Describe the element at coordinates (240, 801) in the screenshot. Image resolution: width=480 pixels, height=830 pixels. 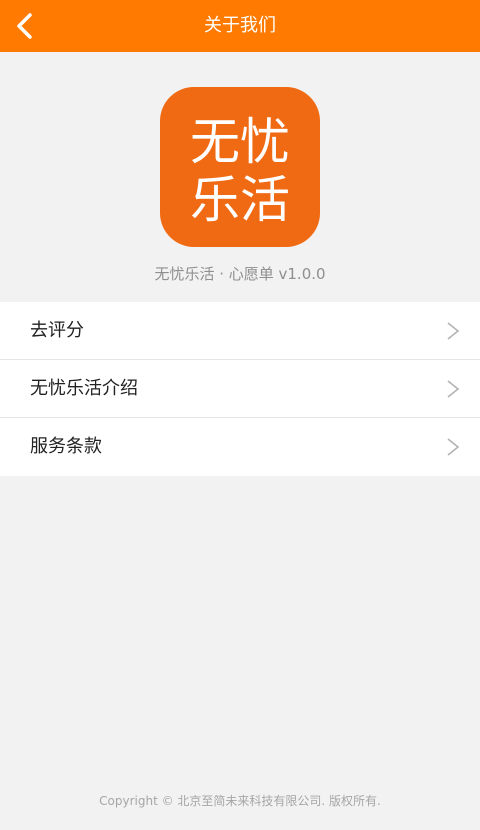
I see `copyright-text: Copyright © 北京至简未来科技有限公司. 版权所有.` at that location.